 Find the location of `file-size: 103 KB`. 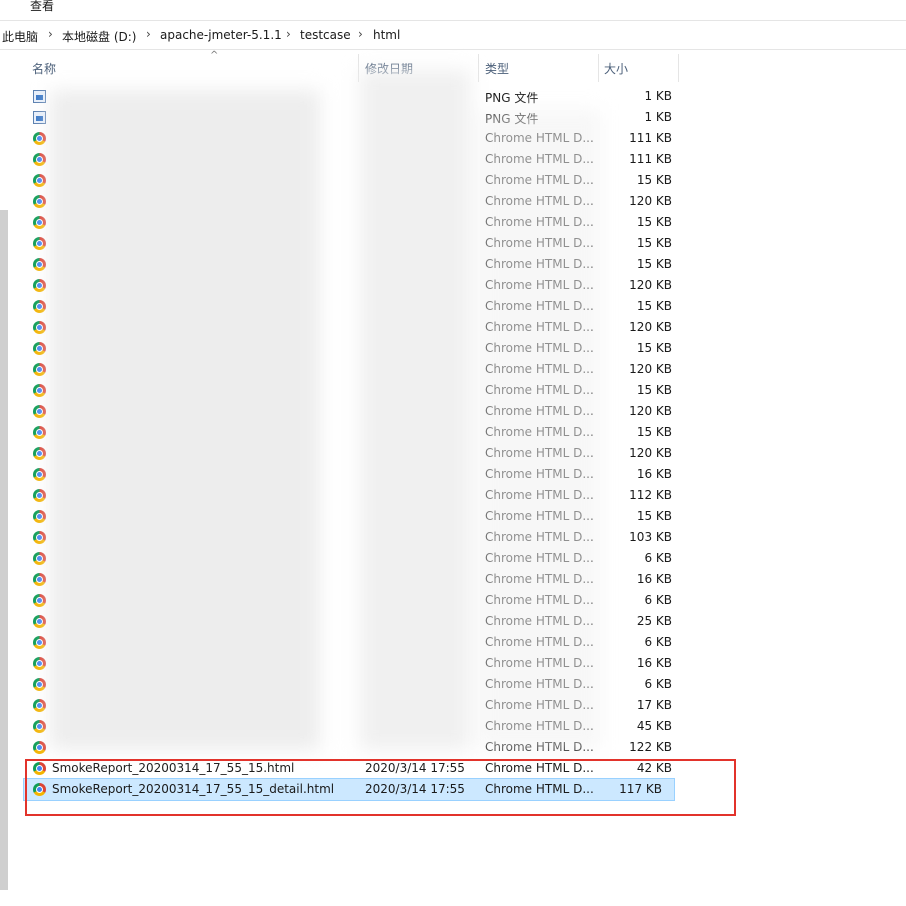

file-size: 103 KB is located at coordinates (650, 537).